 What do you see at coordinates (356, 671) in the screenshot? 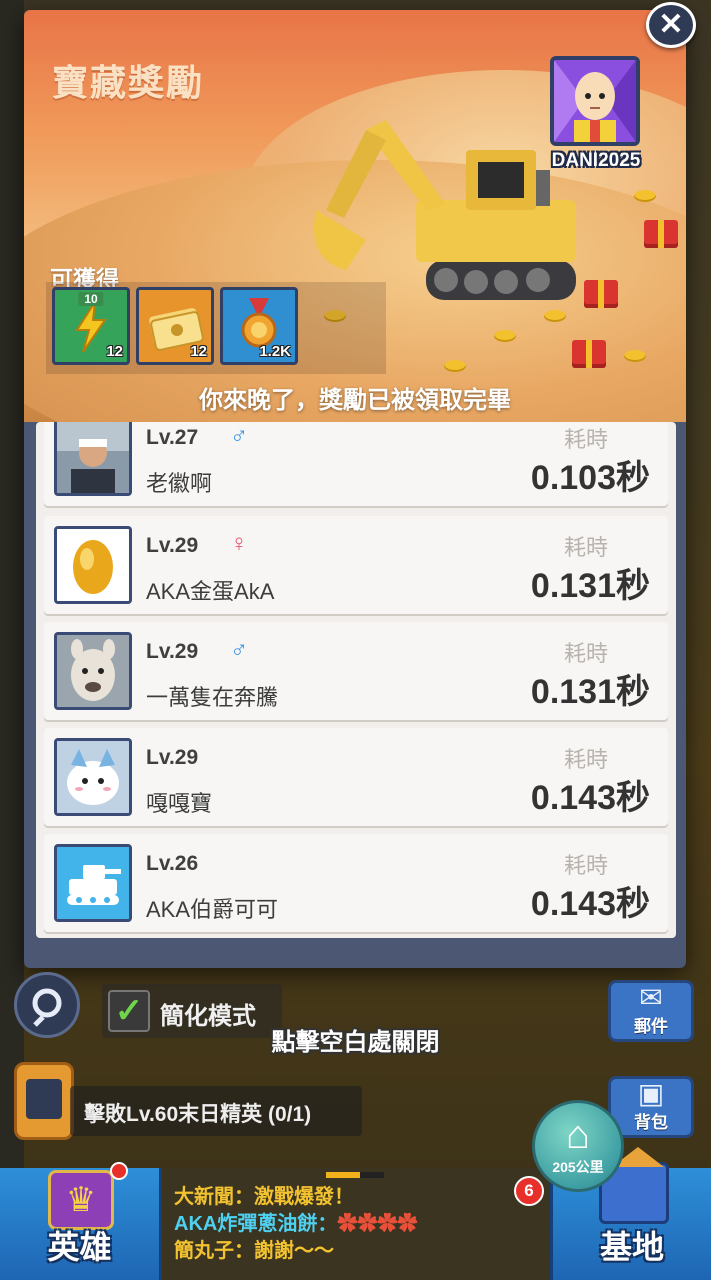
I see `list-item: Lv.29 ♂ 一萬隻在奔騰 耗時 0.131秒` at bounding box center [356, 671].